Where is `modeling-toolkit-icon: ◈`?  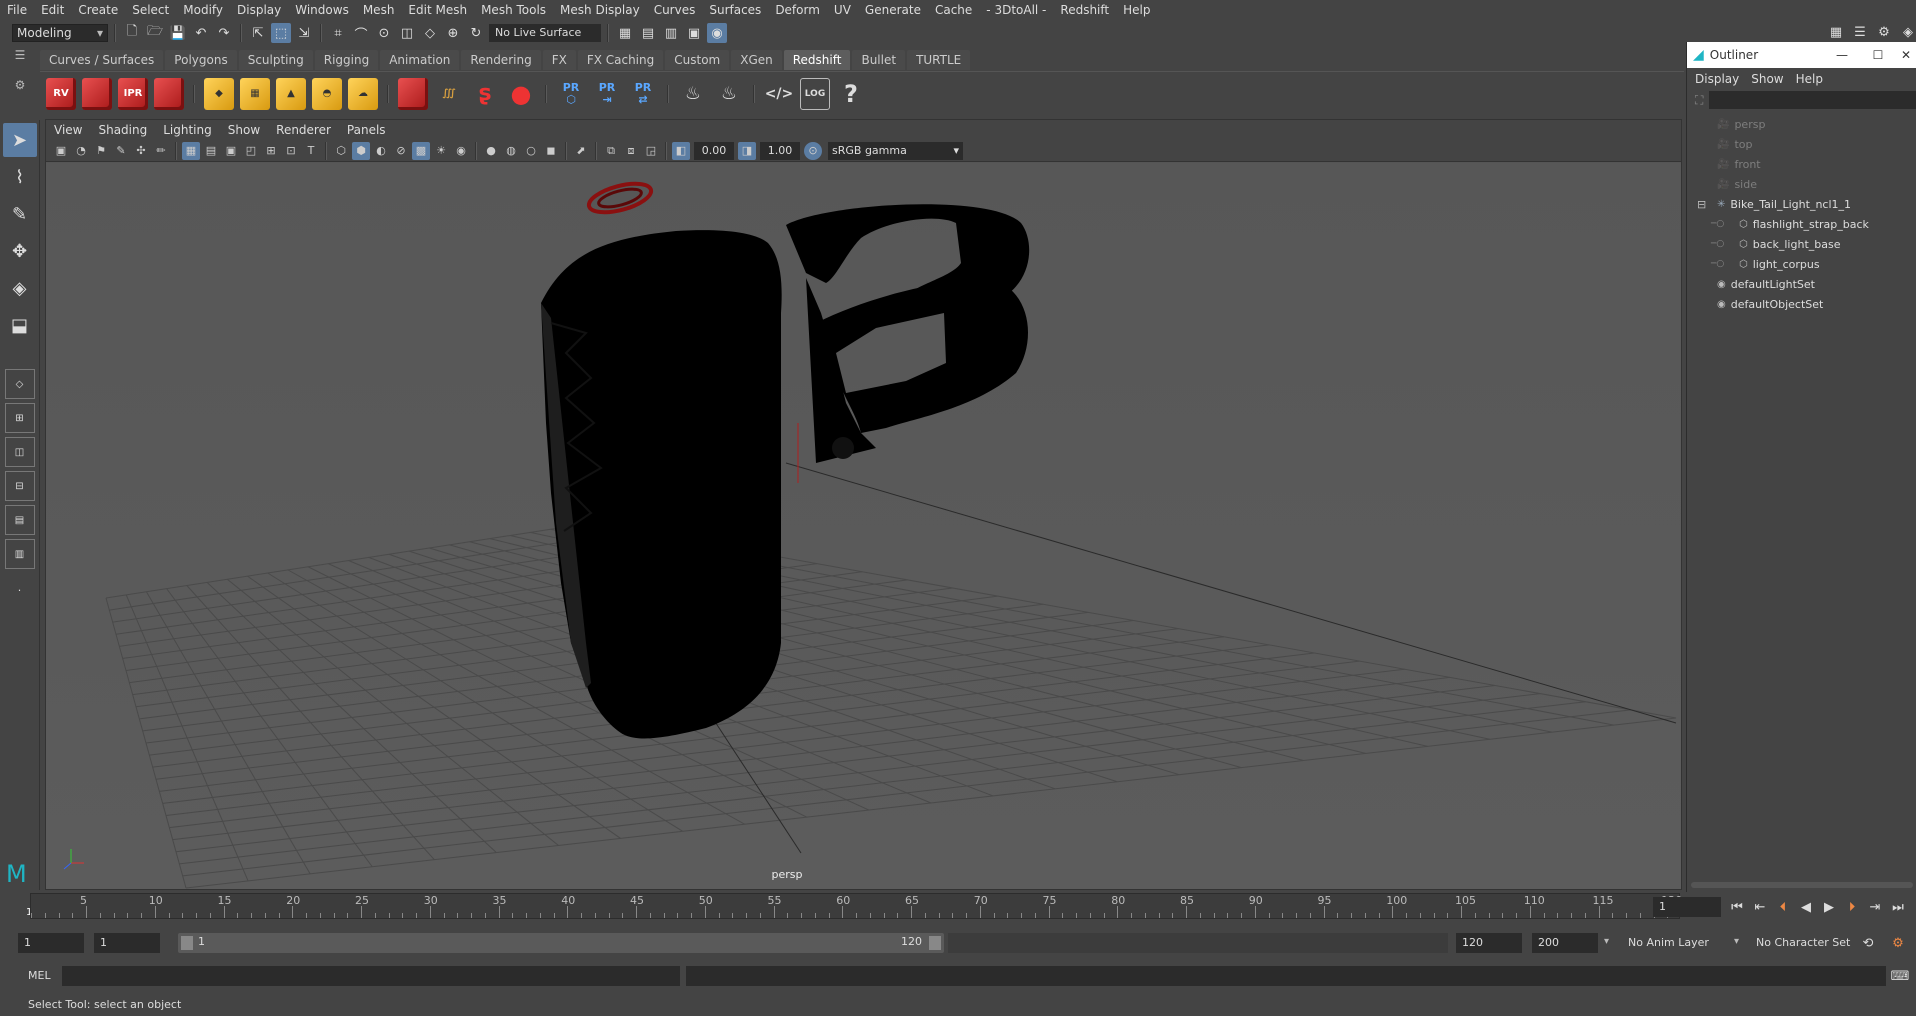 modeling-toolkit-icon: ◈ is located at coordinates (1907, 32).